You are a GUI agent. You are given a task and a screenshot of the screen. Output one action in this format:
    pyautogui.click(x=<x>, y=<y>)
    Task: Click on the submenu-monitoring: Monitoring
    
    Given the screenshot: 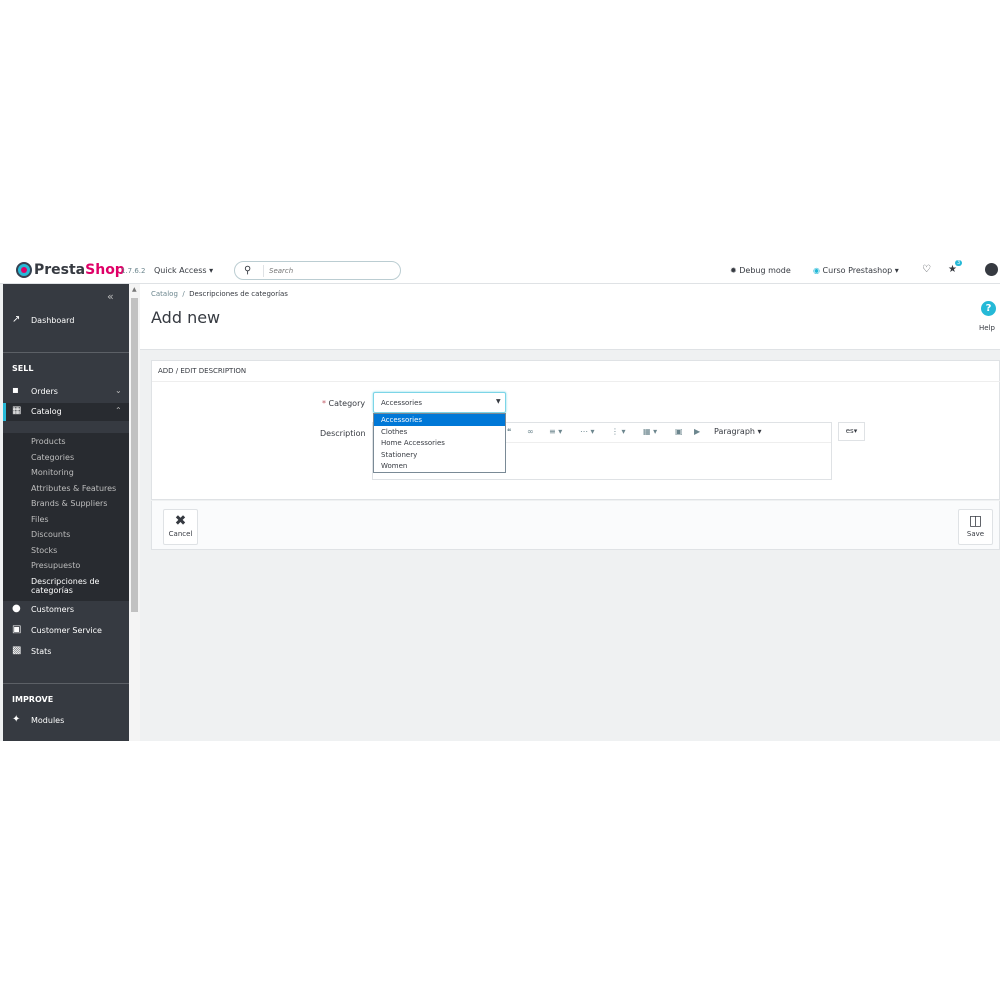 What is the action you would take?
    pyautogui.click(x=52, y=472)
    